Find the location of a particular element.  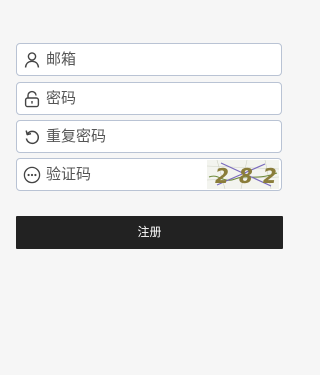

repeat-password-field: 重复密码 is located at coordinates (149, 136).